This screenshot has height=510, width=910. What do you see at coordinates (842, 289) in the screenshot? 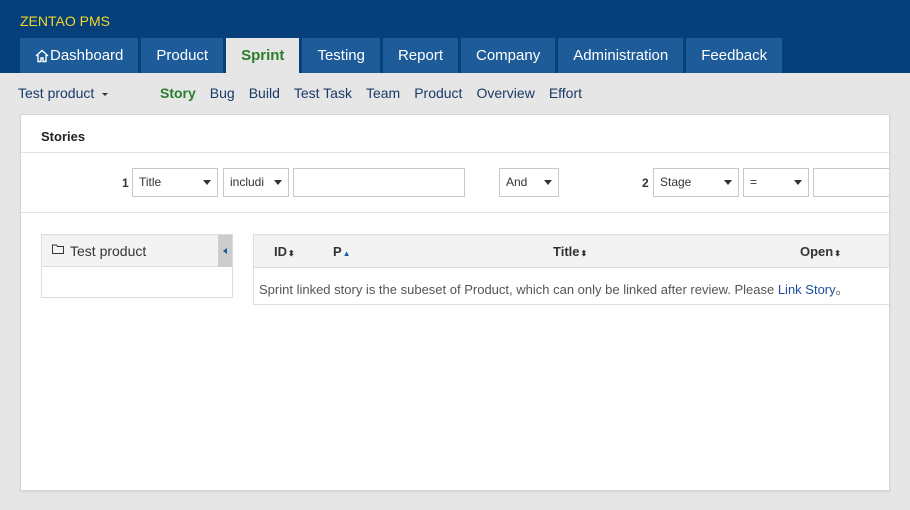
I see `empty-message-suffix: 。` at bounding box center [842, 289].